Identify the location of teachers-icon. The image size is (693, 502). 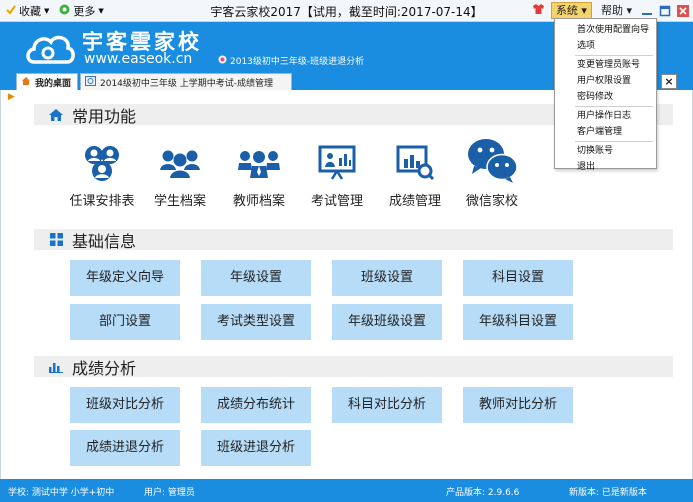
(259, 164).